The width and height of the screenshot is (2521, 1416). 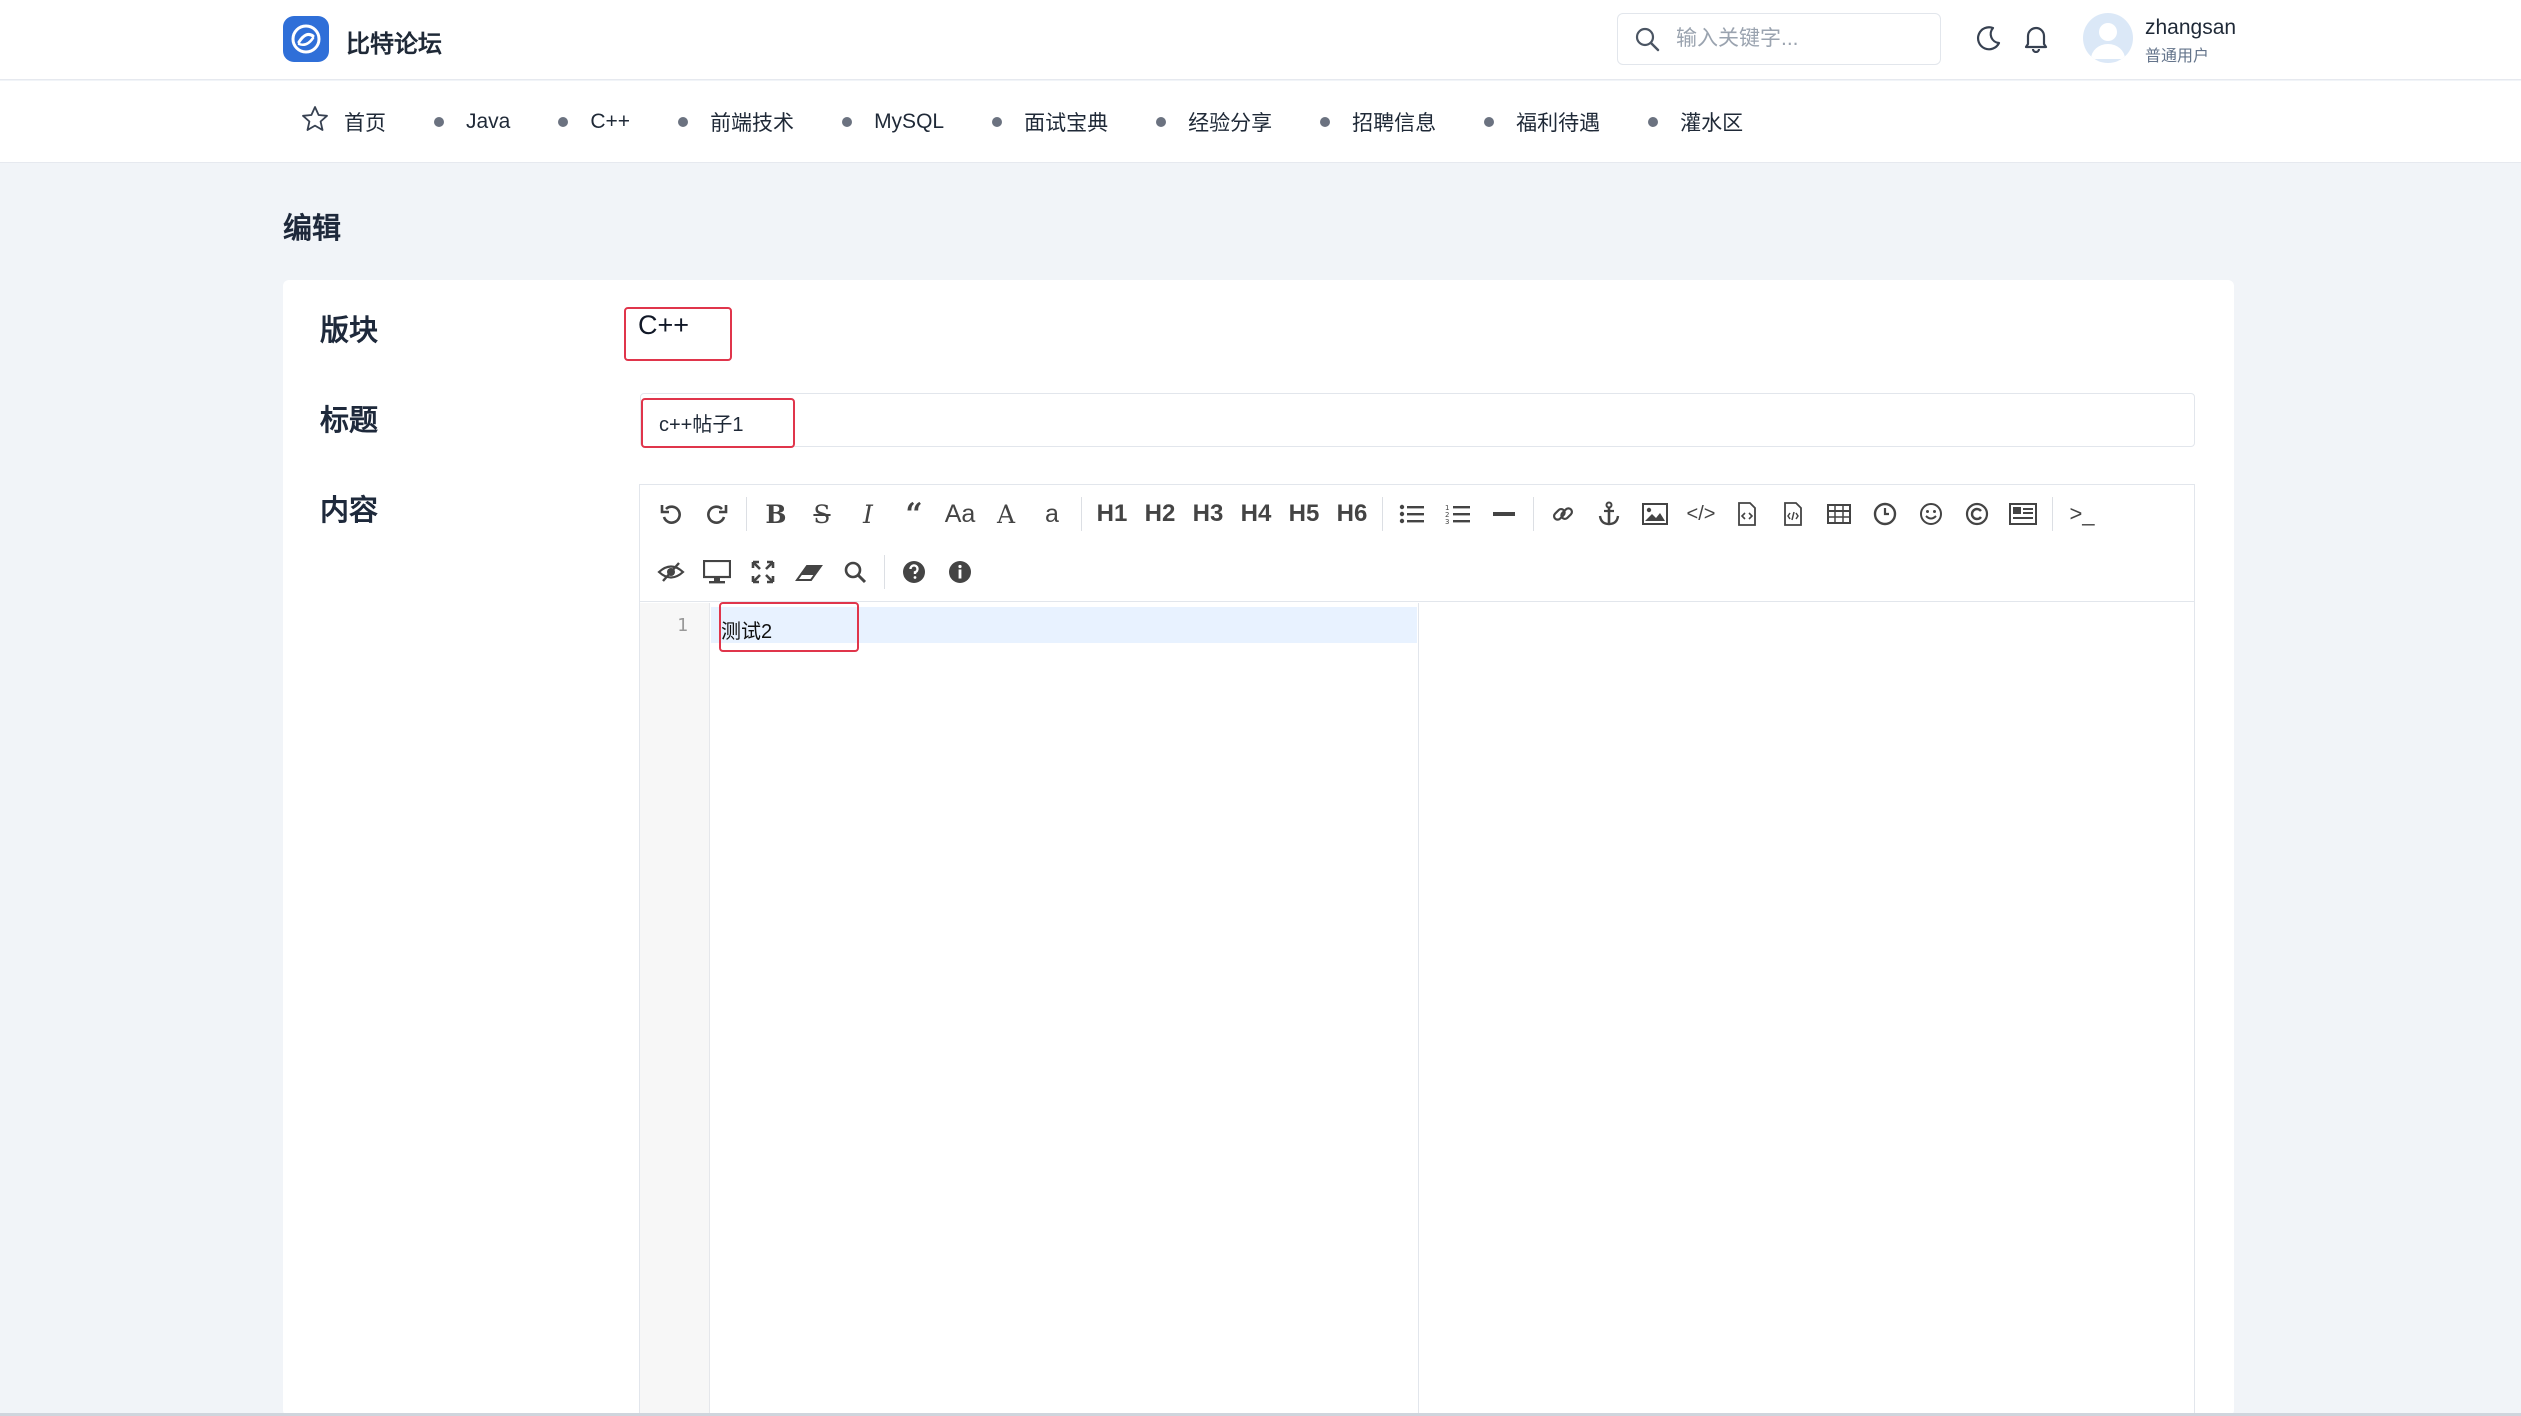 What do you see at coordinates (1066, 123) in the screenshot?
I see `nav-label: 面试宝典` at bounding box center [1066, 123].